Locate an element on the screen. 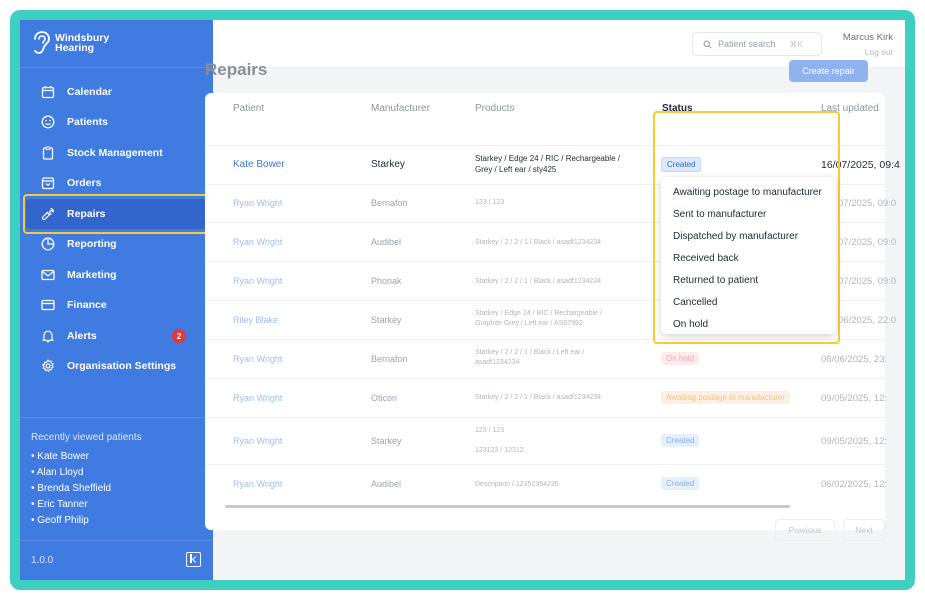 The height and width of the screenshot is (600, 925). sidebar-item-label: Marketing is located at coordinates (92, 275).